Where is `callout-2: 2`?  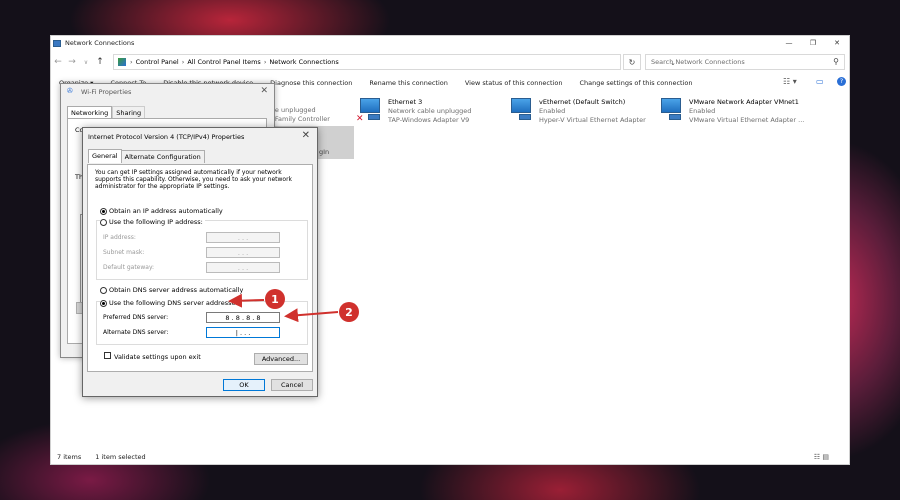 callout-2: 2 is located at coordinates (349, 312).